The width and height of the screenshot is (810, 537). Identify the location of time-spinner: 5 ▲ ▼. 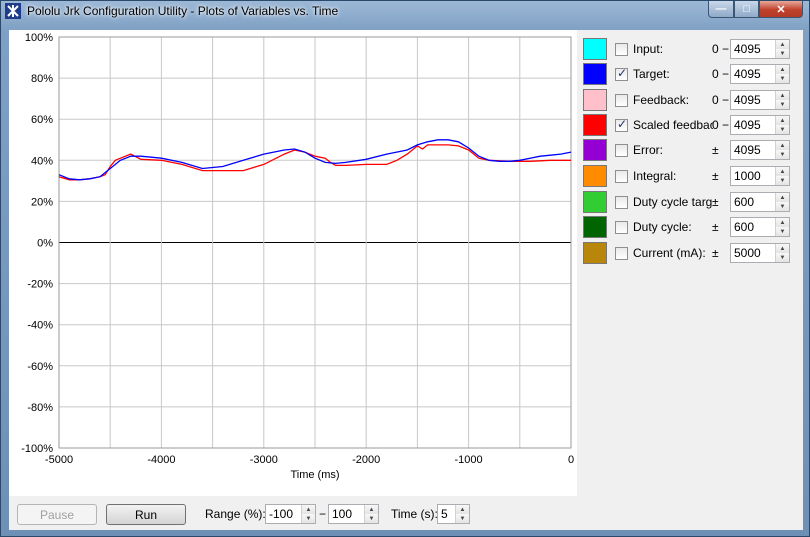
(453, 514).